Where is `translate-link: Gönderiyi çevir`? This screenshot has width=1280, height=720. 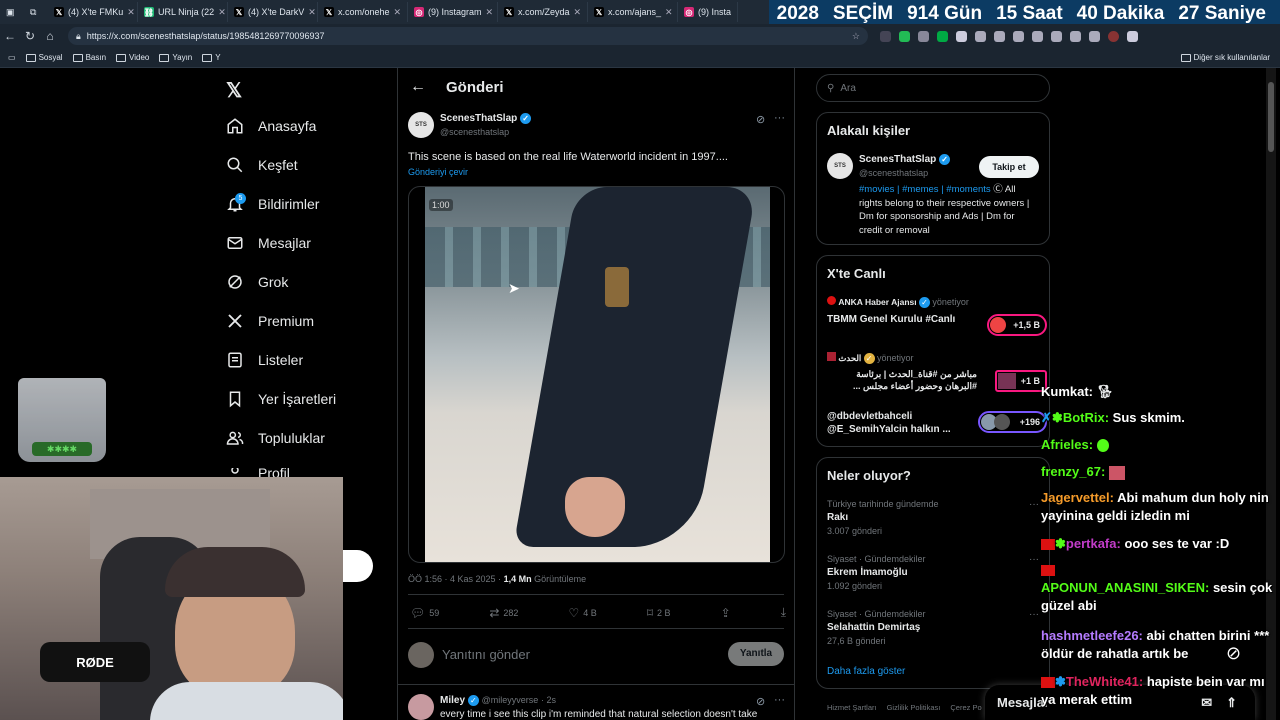 translate-link: Gönderiyi çevir is located at coordinates (438, 172).